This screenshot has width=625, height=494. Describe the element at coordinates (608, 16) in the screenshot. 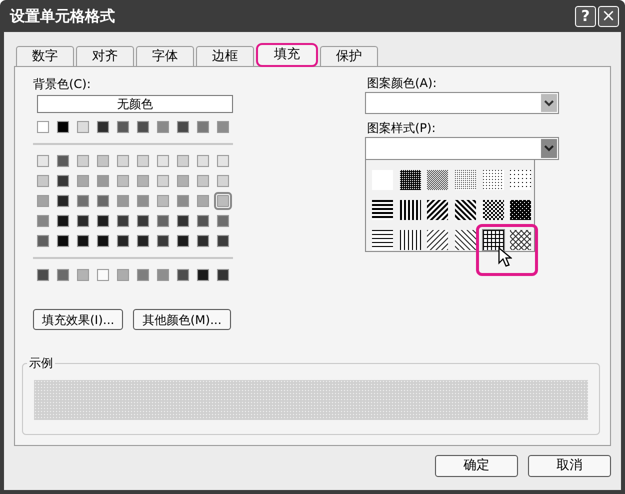

I see `close-button: ×` at that location.